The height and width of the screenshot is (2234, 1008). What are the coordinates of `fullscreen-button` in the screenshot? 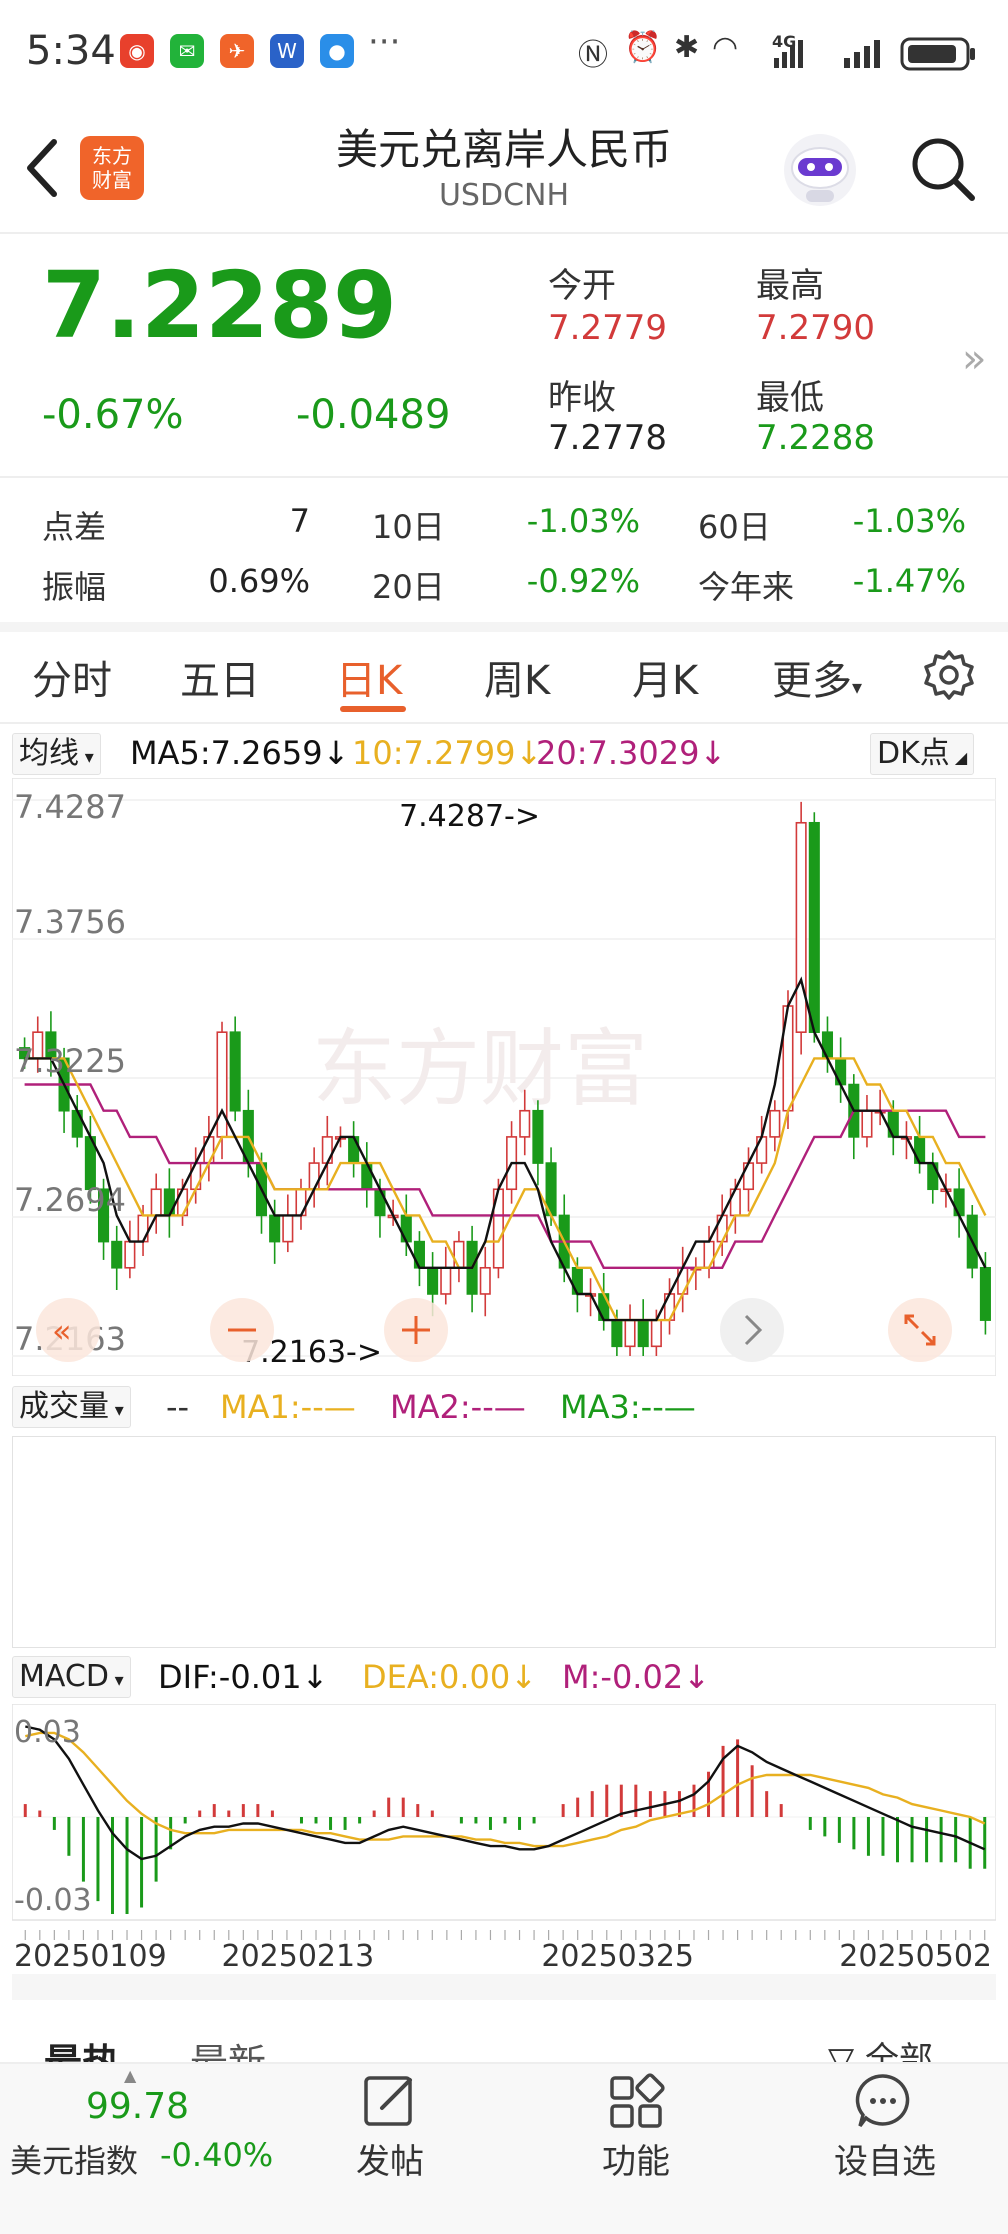 It's located at (920, 1330).